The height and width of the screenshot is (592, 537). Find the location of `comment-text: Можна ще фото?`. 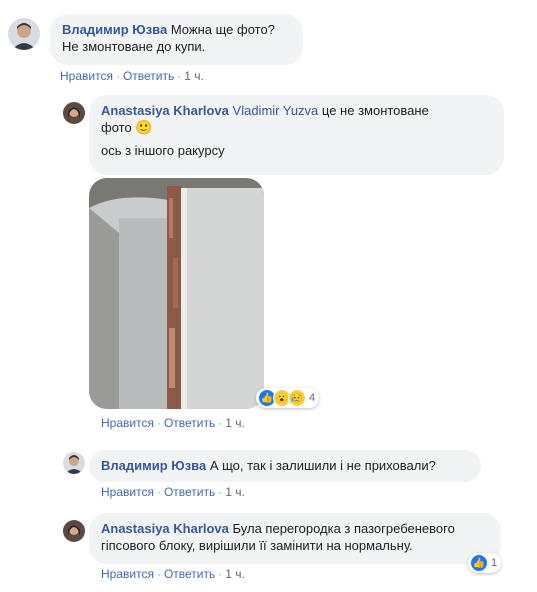

comment-text: Можна ще фото? is located at coordinates (222, 29).